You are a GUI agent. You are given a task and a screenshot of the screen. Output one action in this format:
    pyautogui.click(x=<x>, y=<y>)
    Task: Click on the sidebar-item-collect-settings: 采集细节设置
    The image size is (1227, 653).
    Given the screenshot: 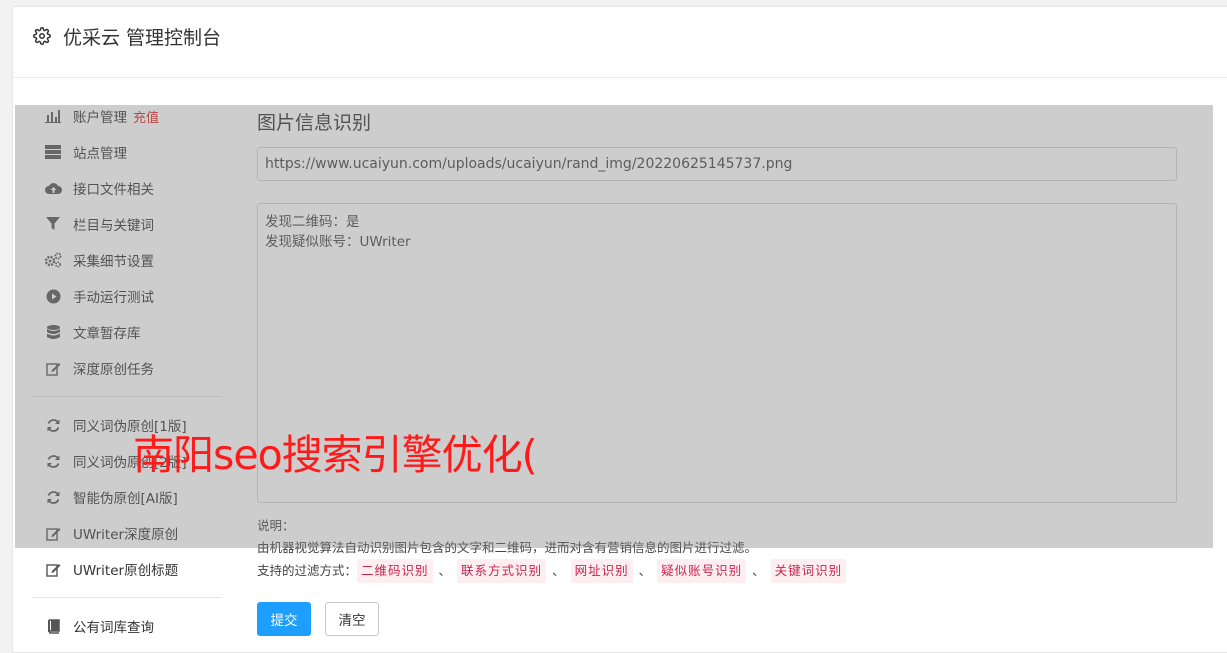 What is the action you would take?
    pyautogui.click(x=127, y=260)
    